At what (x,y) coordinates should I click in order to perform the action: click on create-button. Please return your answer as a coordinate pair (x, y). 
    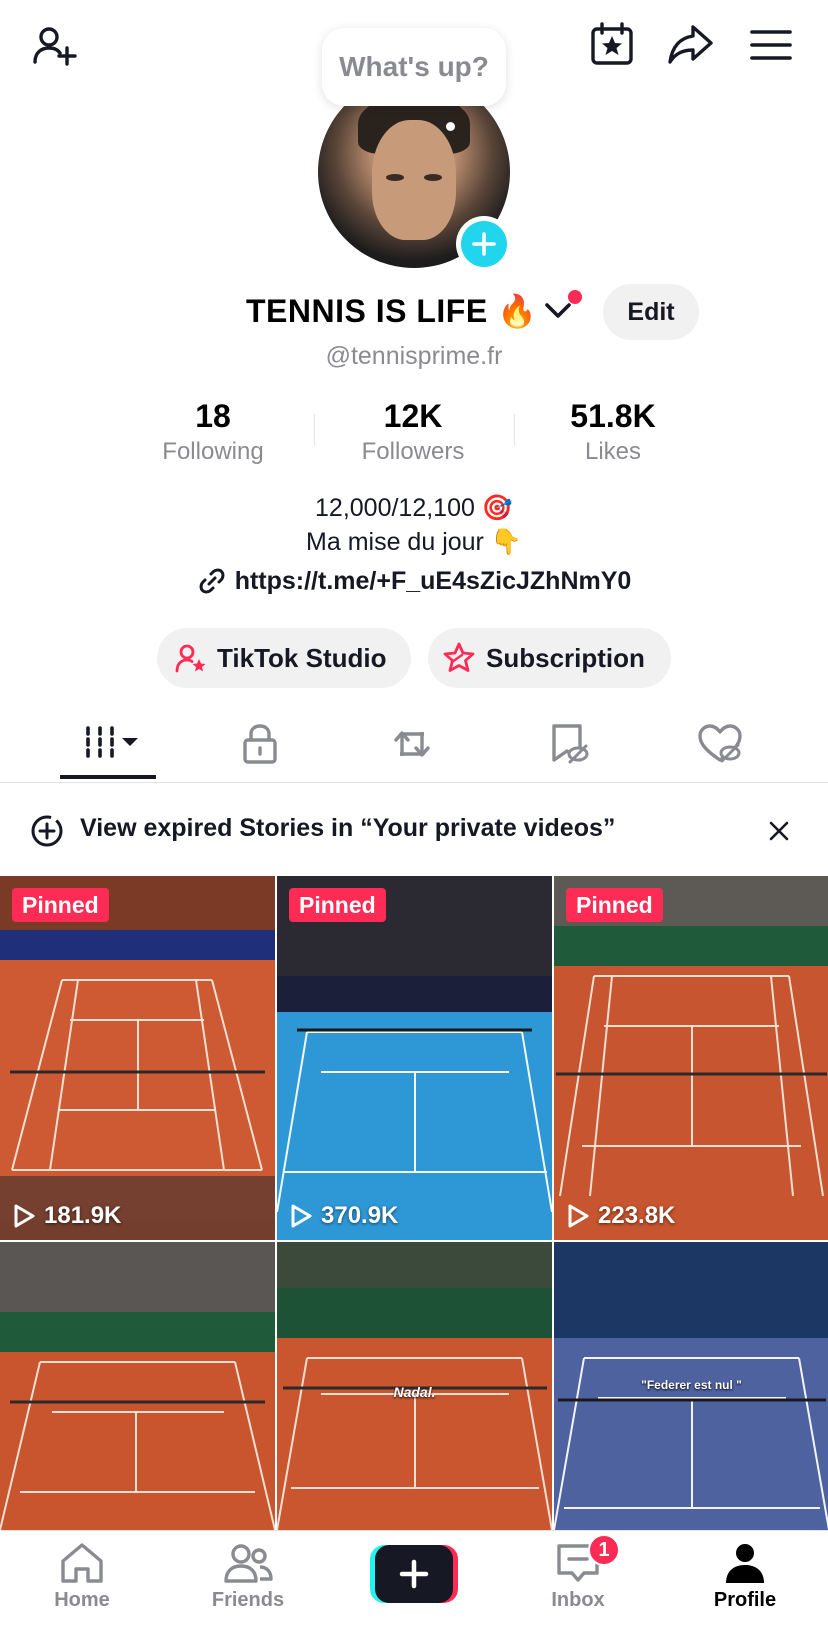
    Looking at the image, I should click on (414, 1574).